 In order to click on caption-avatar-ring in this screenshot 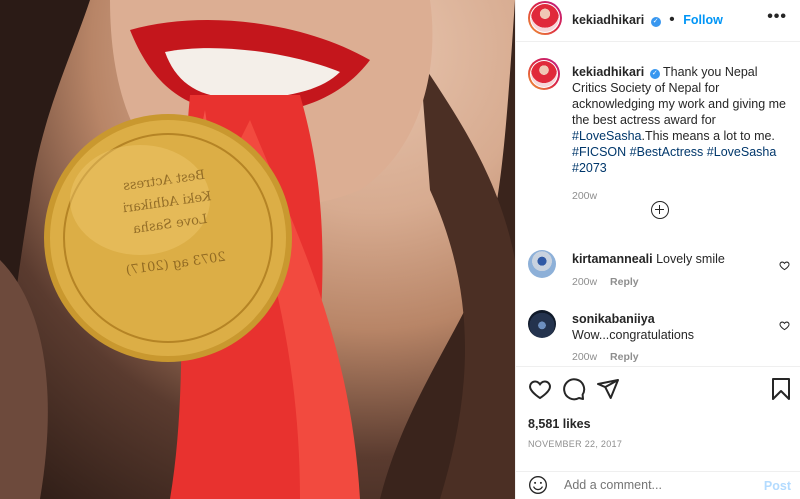, I will do `click(544, 74)`.